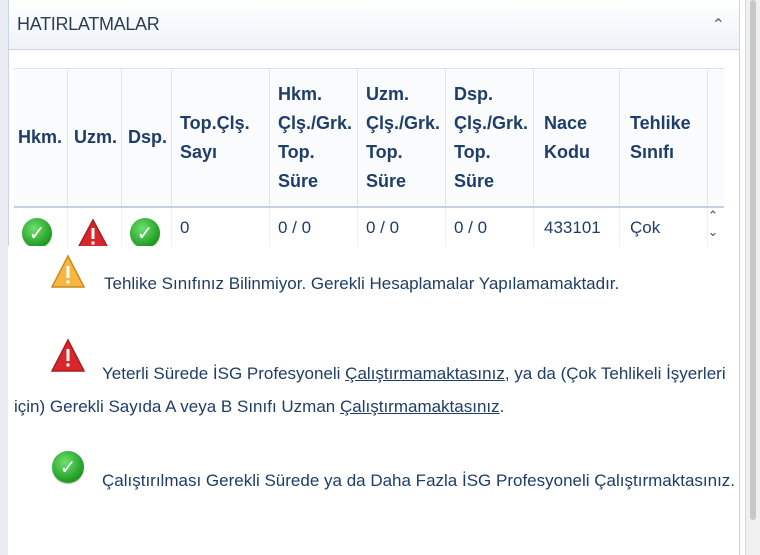  Describe the element at coordinates (713, 216) in the screenshot. I see `scroll-up-icon: ⌃` at that location.